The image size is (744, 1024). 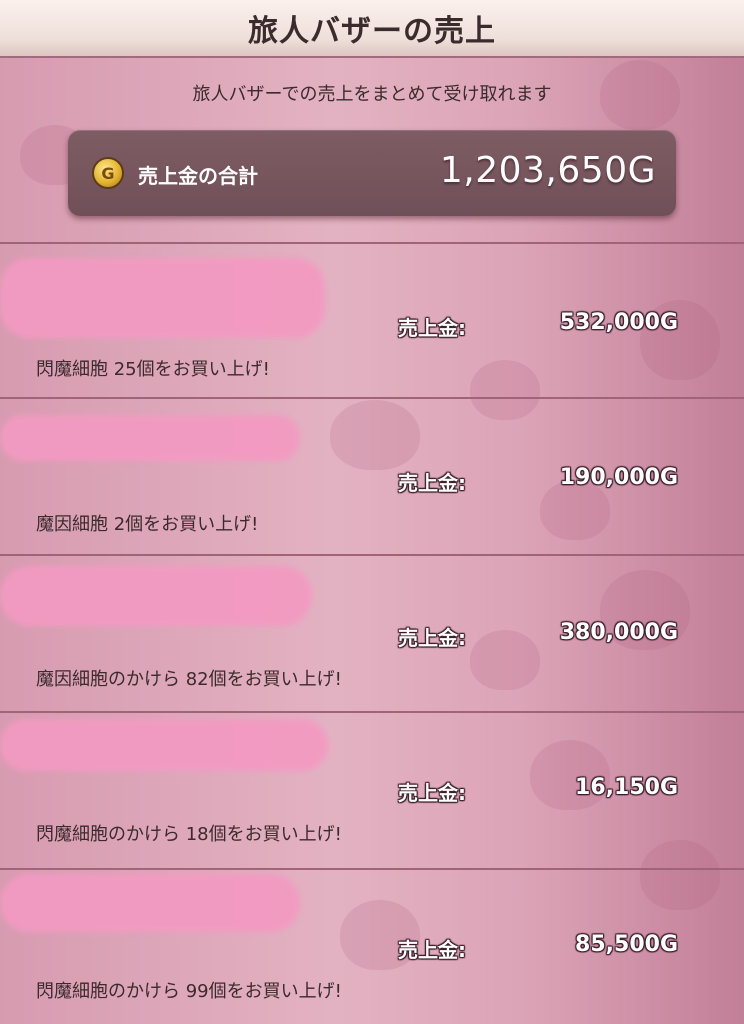 I want to click on coin-letter: G, so click(x=108, y=173).